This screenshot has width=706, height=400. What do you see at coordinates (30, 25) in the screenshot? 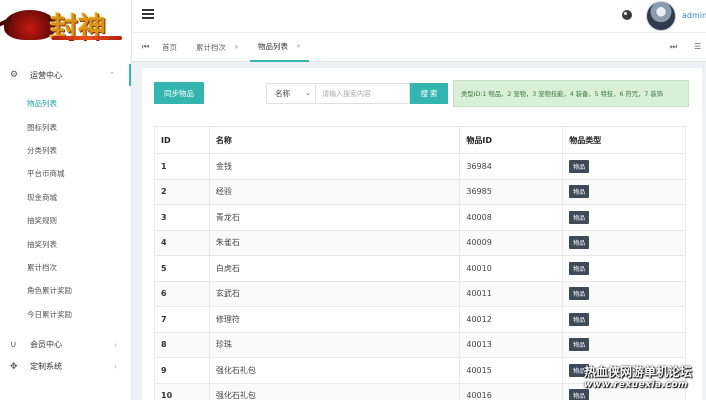
I see `logo-crab-image` at bounding box center [30, 25].